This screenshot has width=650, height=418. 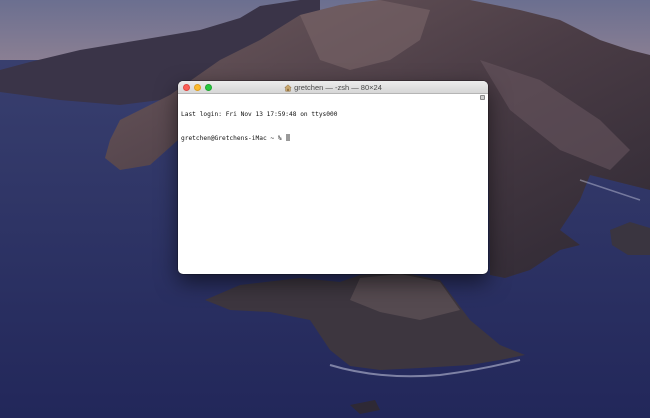 What do you see at coordinates (338, 87) in the screenshot?
I see `window-title: gretchen — -zsh — 80×24` at bounding box center [338, 87].